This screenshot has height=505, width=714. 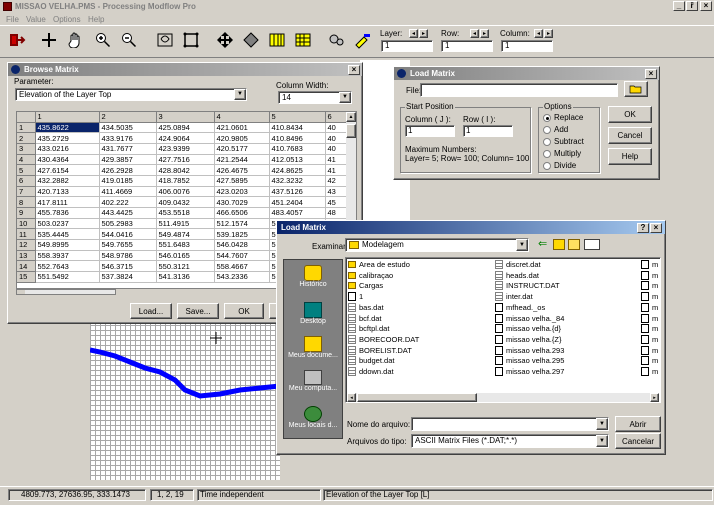 What do you see at coordinates (103, 40) in the screenshot?
I see `zoom-in-icon` at bounding box center [103, 40].